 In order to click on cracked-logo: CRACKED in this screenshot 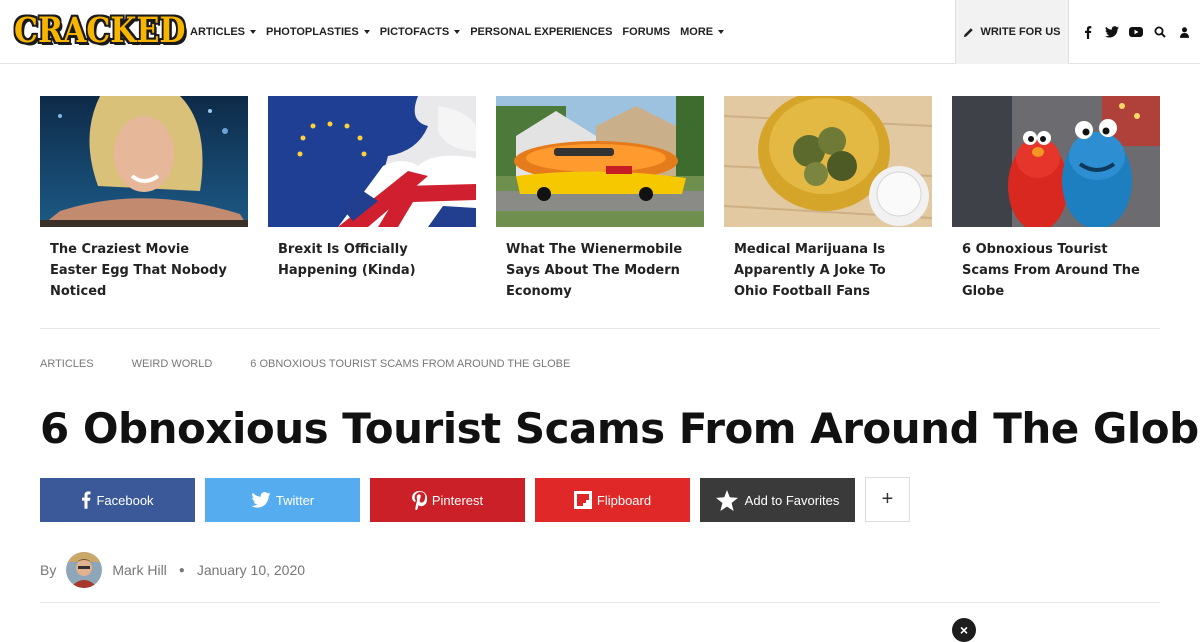, I will do `click(99, 31)`.